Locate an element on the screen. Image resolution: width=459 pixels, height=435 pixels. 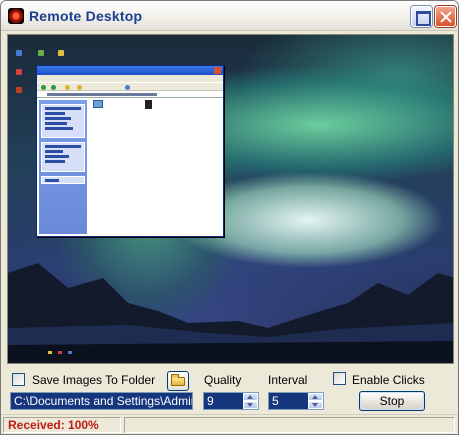
folder-icon is located at coordinates (98, 104).